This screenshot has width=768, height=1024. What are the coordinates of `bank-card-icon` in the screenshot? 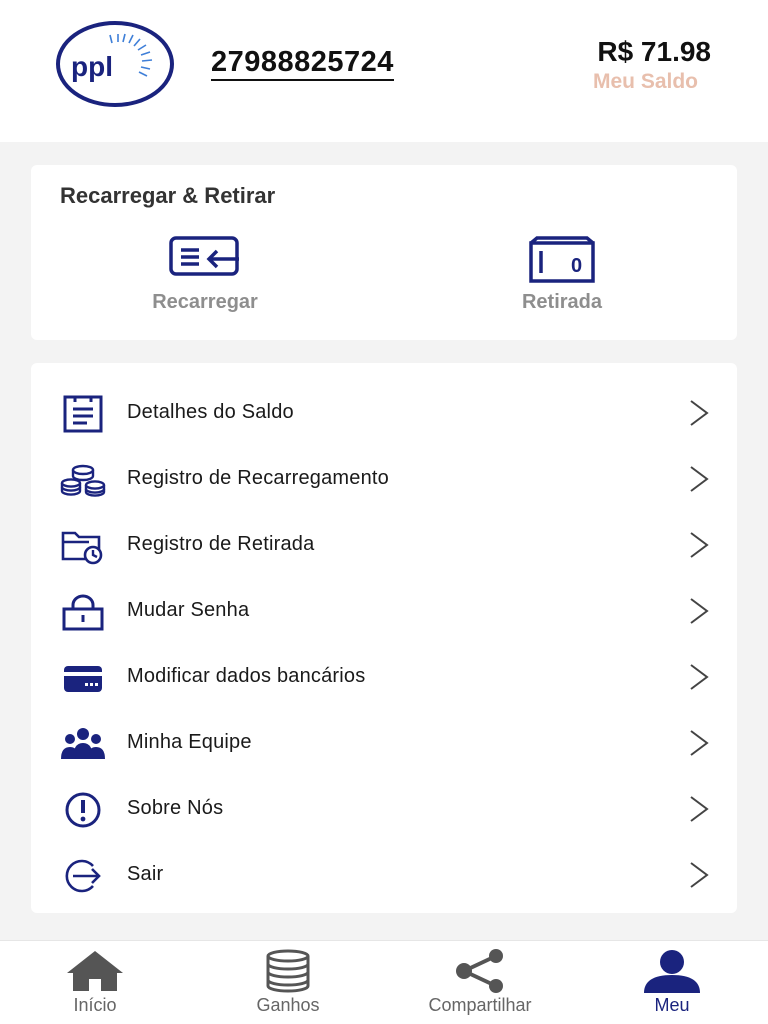 It's located at (83, 678).